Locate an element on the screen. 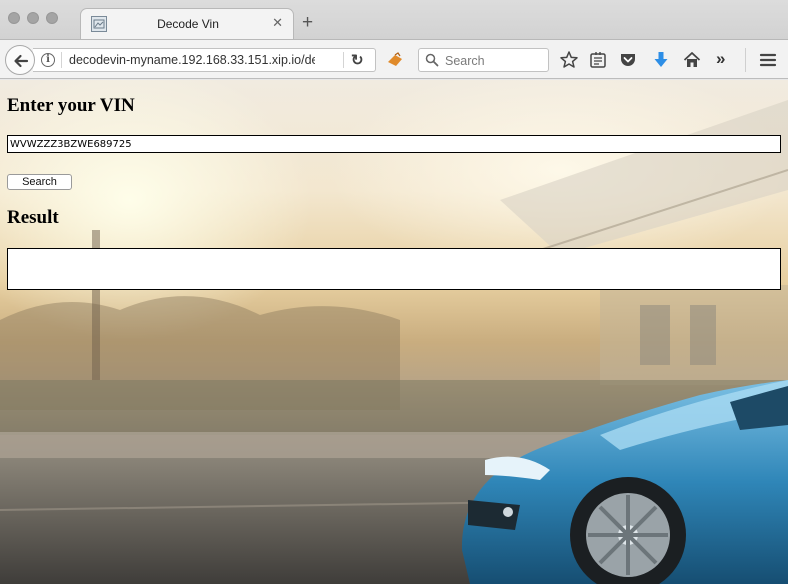  search-icon is located at coordinates (432, 60).